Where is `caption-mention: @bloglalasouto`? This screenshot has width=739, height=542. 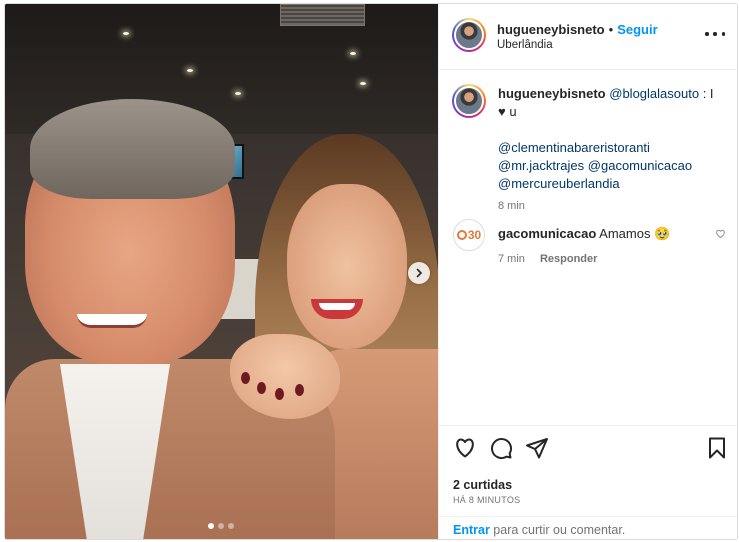 caption-mention: @bloglalasouto is located at coordinates (654, 93).